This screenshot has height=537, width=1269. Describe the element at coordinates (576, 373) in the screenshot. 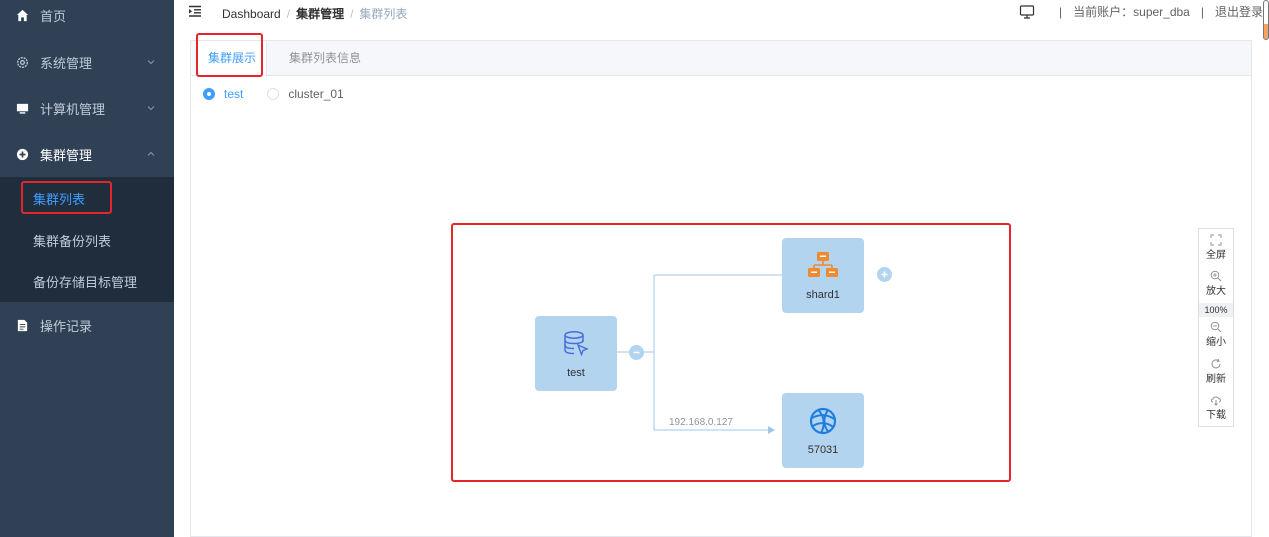

I see `node-label: test` at that location.